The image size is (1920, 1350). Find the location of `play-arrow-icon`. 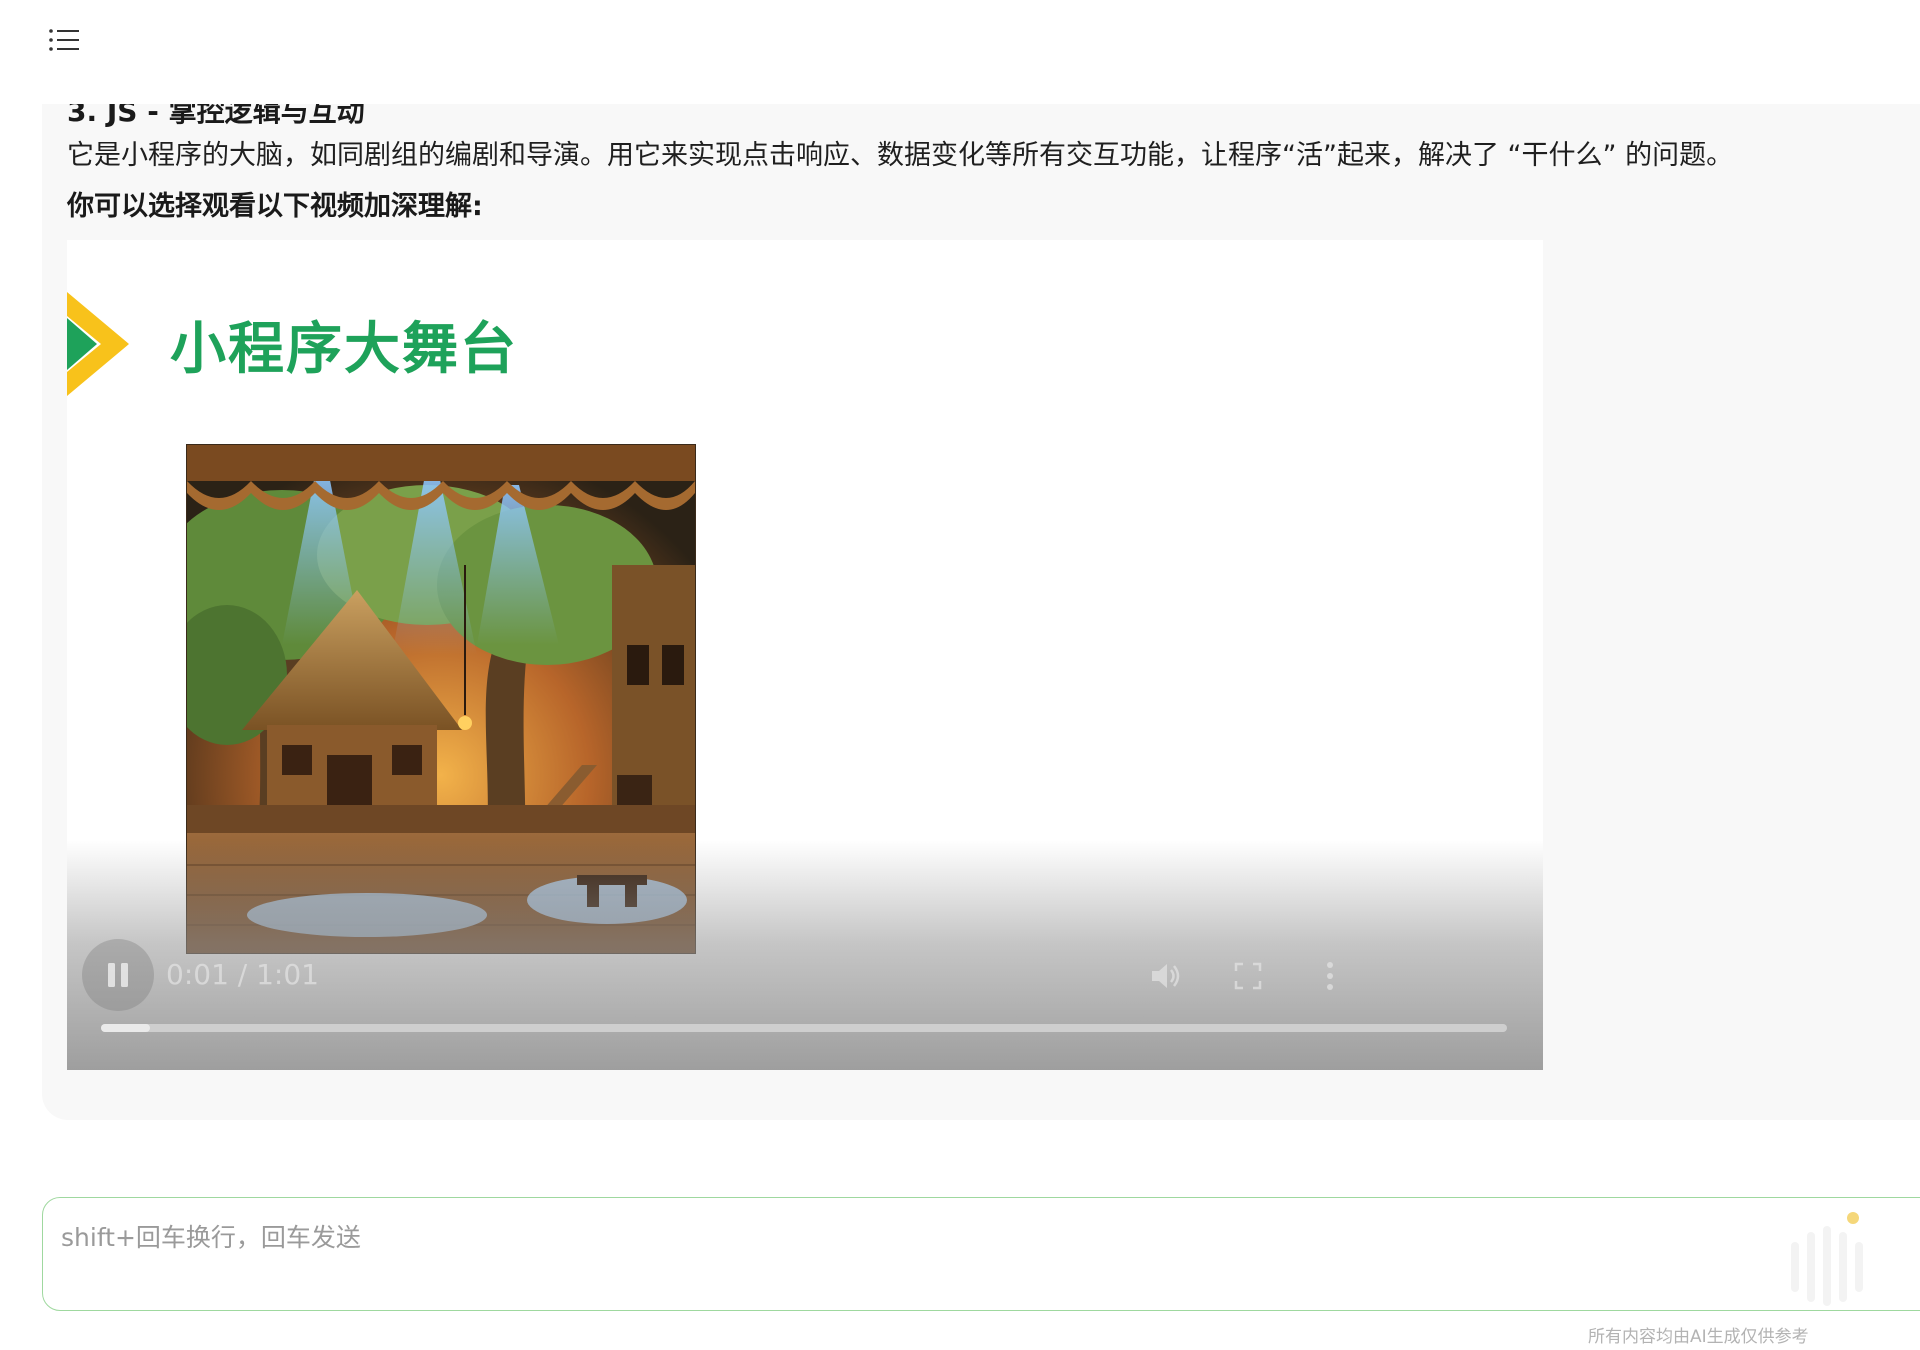

play-arrow-icon is located at coordinates (98, 344).